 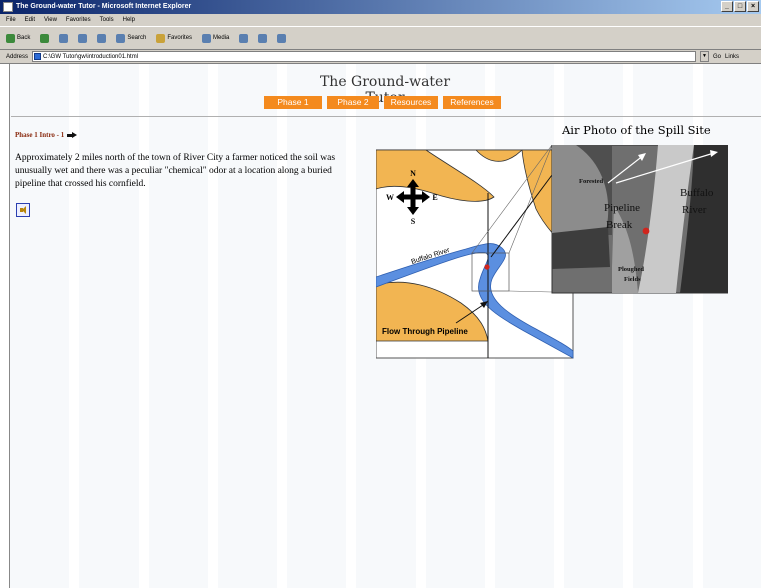 I want to click on forward-arrow-icon, so click(x=45, y=38).